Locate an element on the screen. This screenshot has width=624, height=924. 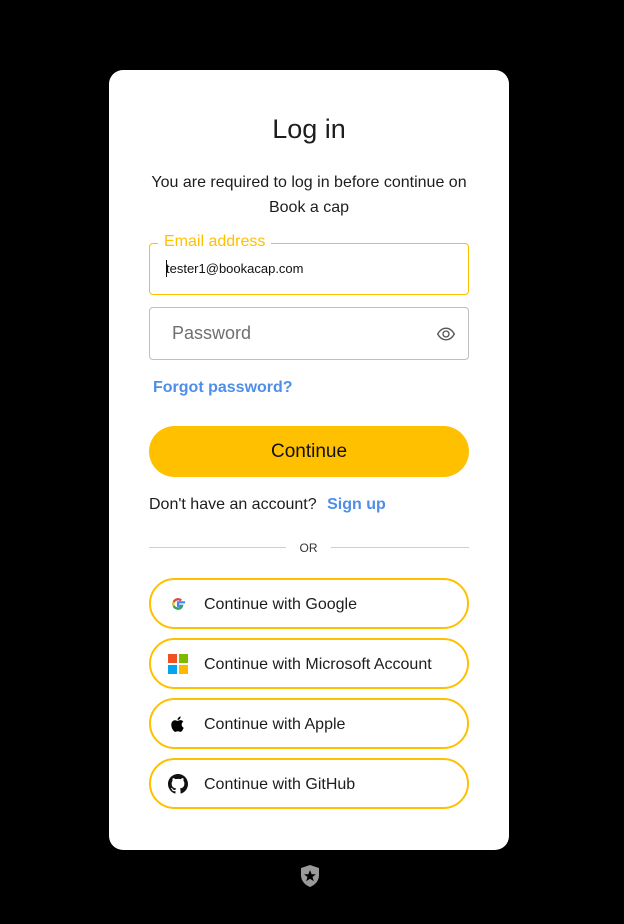
email-label: Email address is located at coordinates (215, 242).